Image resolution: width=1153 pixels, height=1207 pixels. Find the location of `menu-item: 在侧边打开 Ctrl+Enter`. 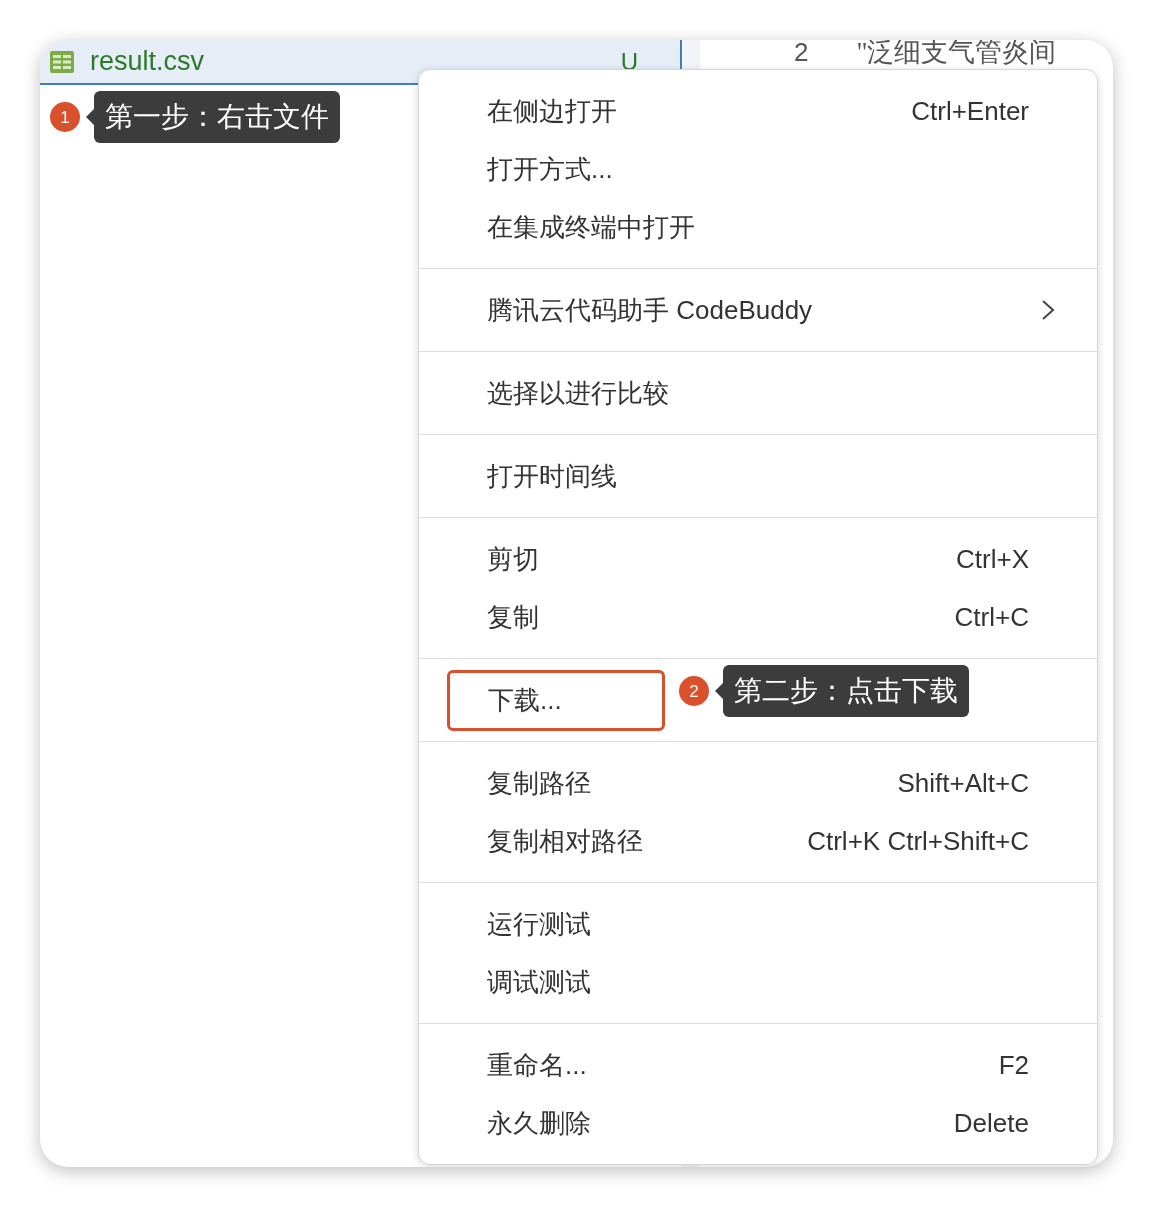

menu-item: 在侧边打开 Ctrl+Enter is located at coordinates (758, 111).